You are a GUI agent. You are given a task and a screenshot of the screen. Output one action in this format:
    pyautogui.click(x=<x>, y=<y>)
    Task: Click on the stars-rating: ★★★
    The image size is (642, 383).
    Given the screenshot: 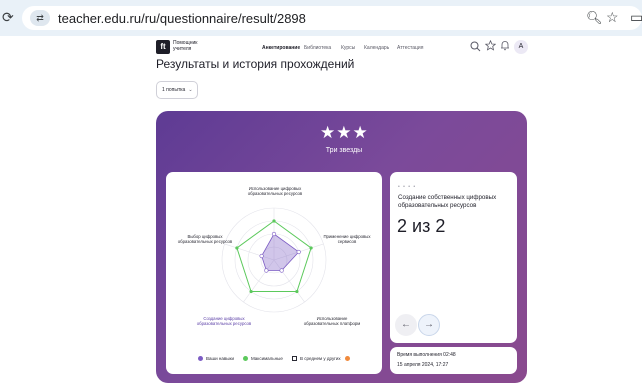 What is the action you would take?
    pyautogui.click(x=344, y=132)
    